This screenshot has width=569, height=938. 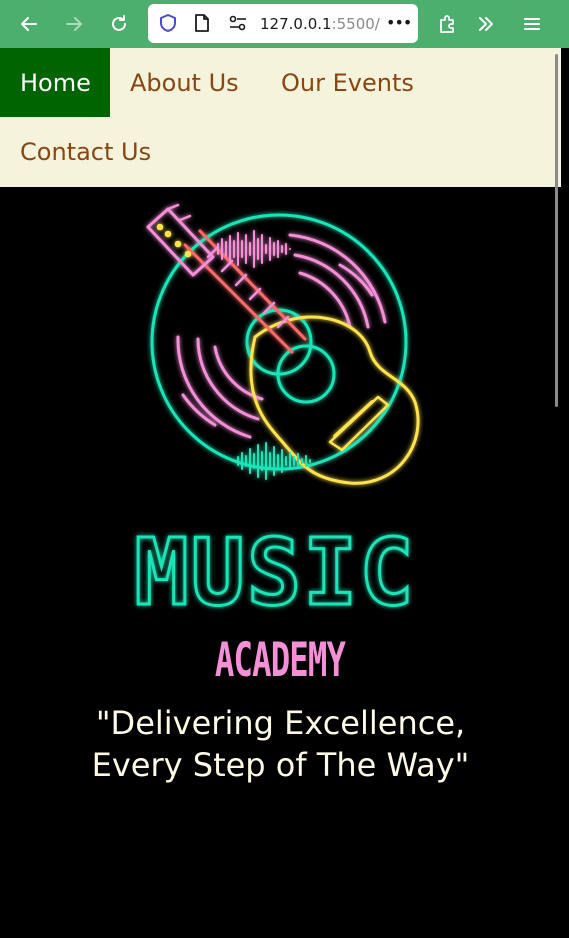 I want to click on nav-our-events: Our Events, so click(x=347, y=82).